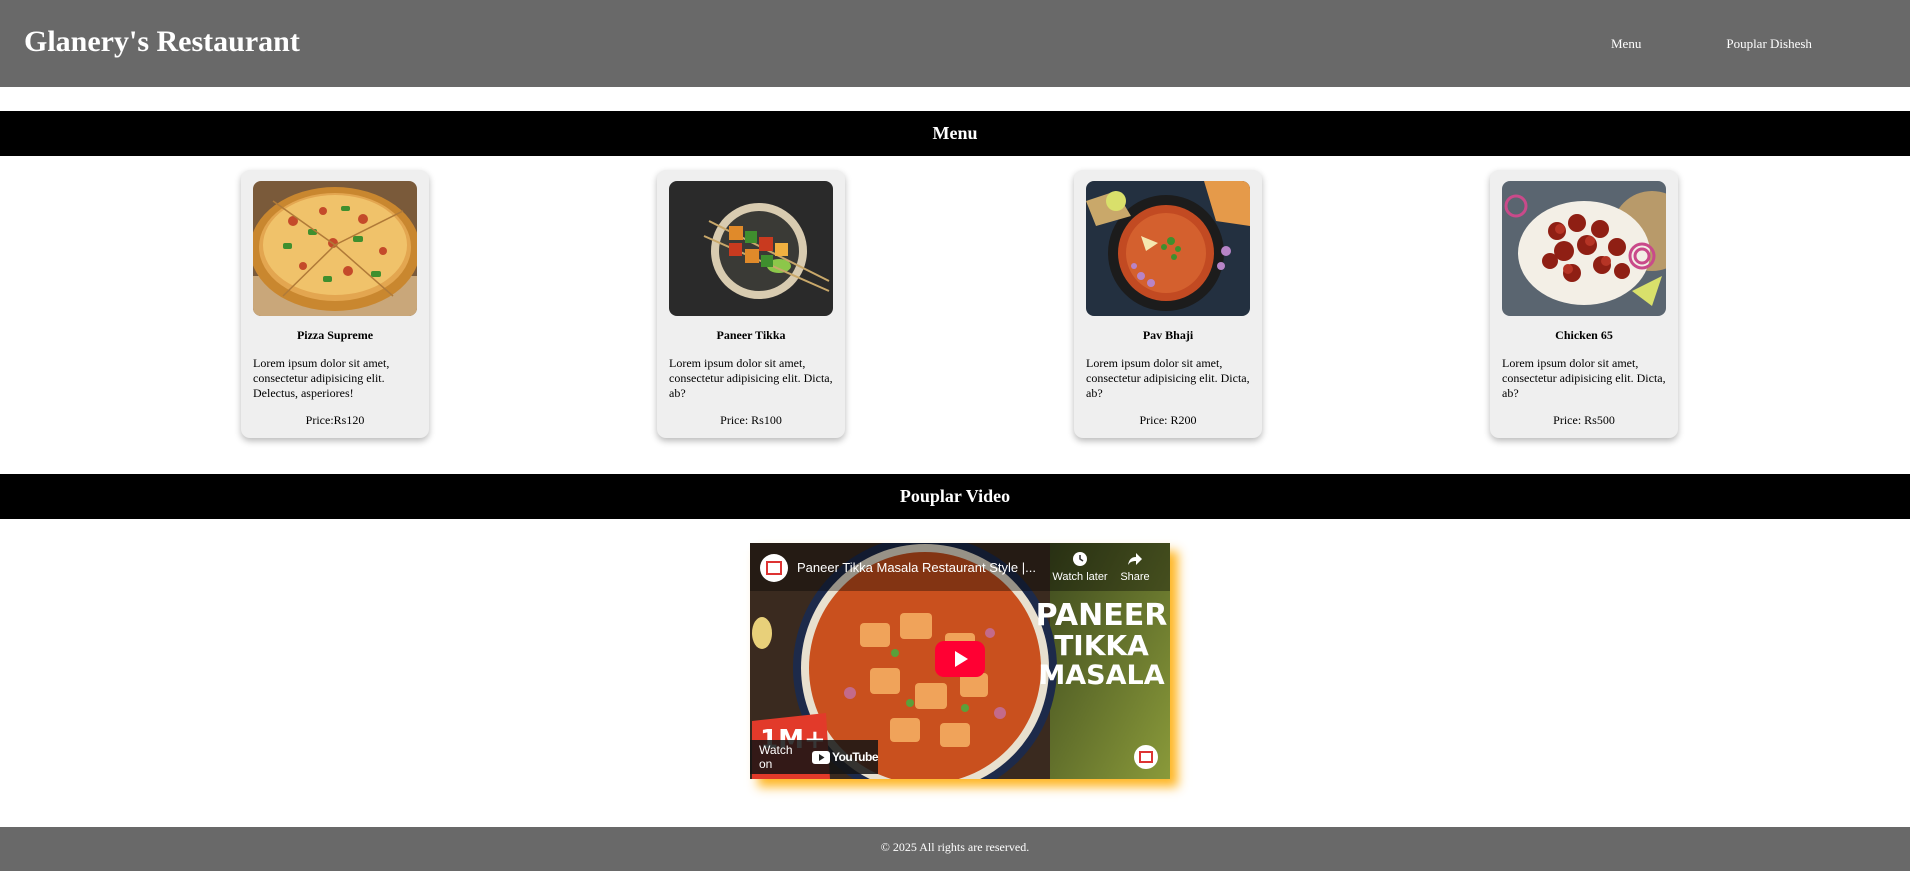  What do you see at coordinates (820, 757) in the screenshot?
I see `youtube-icon` at bounding box center [820, 757].